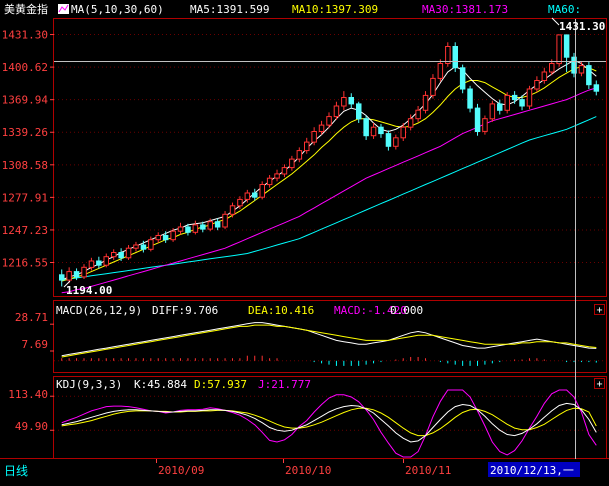  I want to click on kdj-y-tick-upper: 113.40, so click(28, 394).